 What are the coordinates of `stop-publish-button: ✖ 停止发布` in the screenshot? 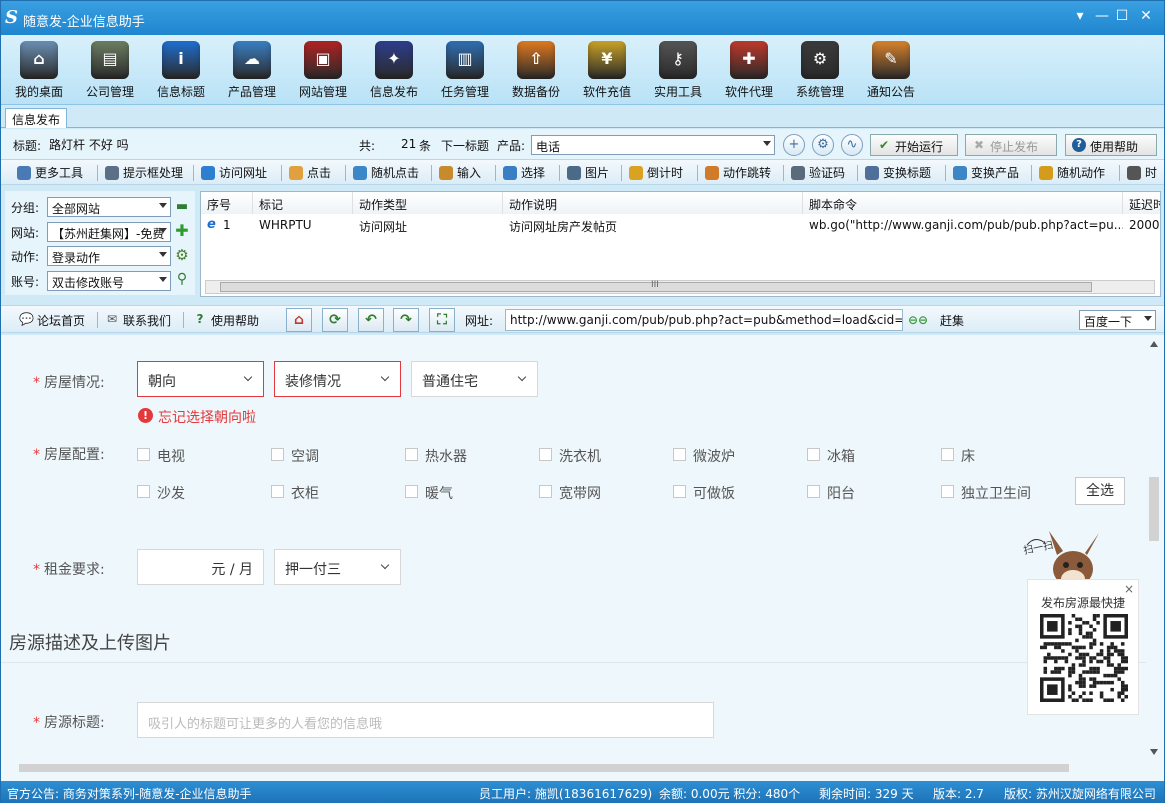 It's located at (1011, 145).